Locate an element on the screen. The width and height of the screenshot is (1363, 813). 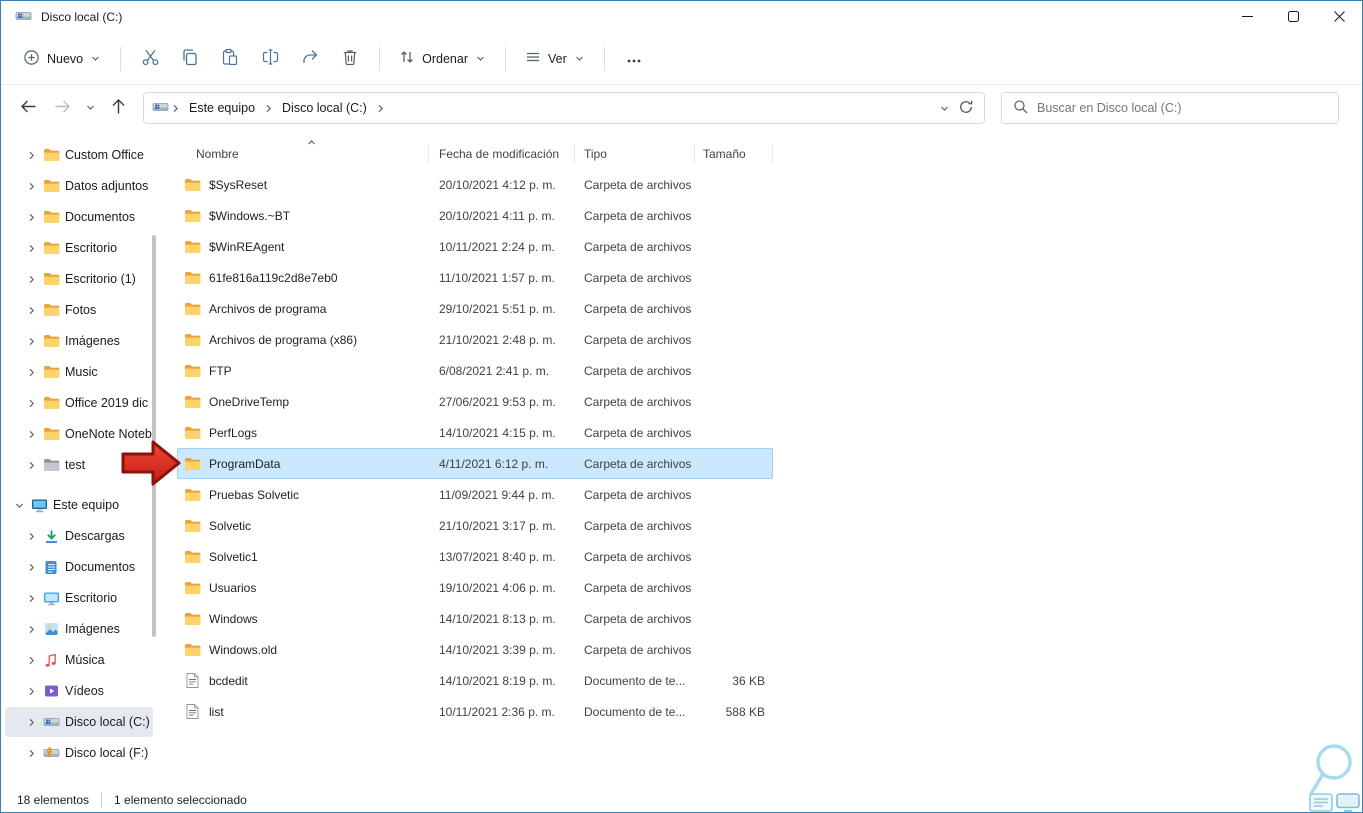
sidebar-item-office-2019-dic: Office 2019 dic is located at coordinates (79, 403).